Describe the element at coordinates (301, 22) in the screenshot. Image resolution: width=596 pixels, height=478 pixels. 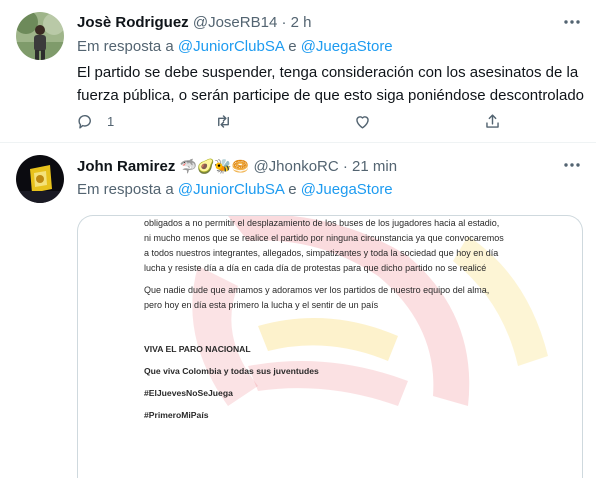
I see `timestamp: 2 h` at that location.